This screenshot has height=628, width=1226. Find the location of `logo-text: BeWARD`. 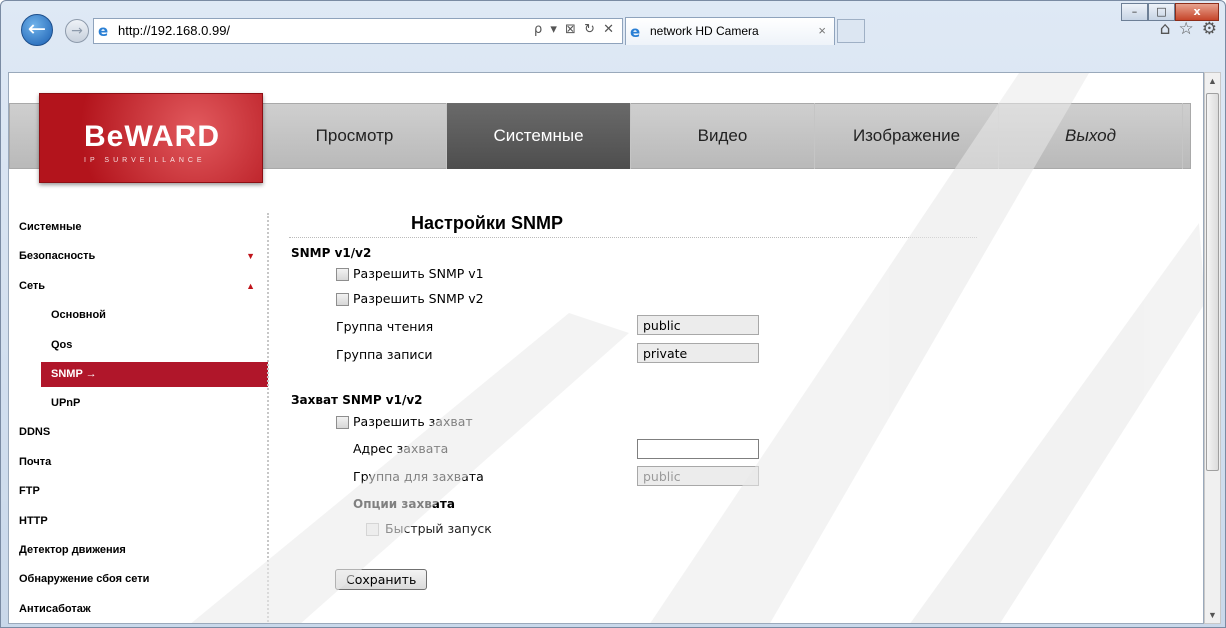

logo-text: BeWARD is located at coordinates (152, 136).